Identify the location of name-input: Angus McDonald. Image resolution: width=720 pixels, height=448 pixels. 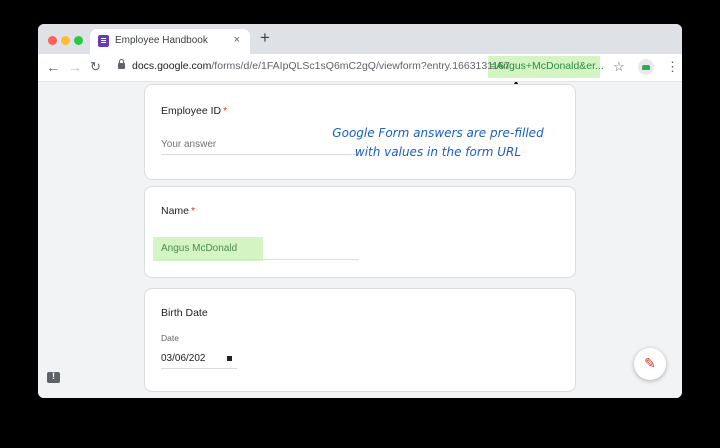
(199, 248).